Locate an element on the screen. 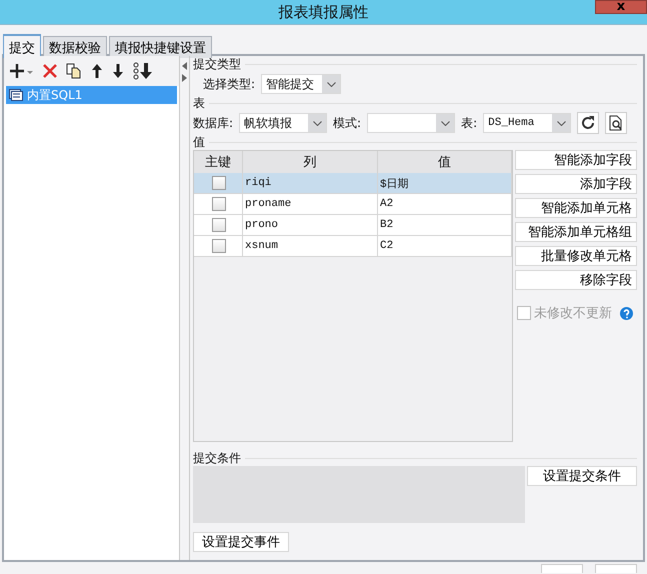 The height and width of the screenshot is (574, 647). tab: 提交 is located at coordinates (22, 46).